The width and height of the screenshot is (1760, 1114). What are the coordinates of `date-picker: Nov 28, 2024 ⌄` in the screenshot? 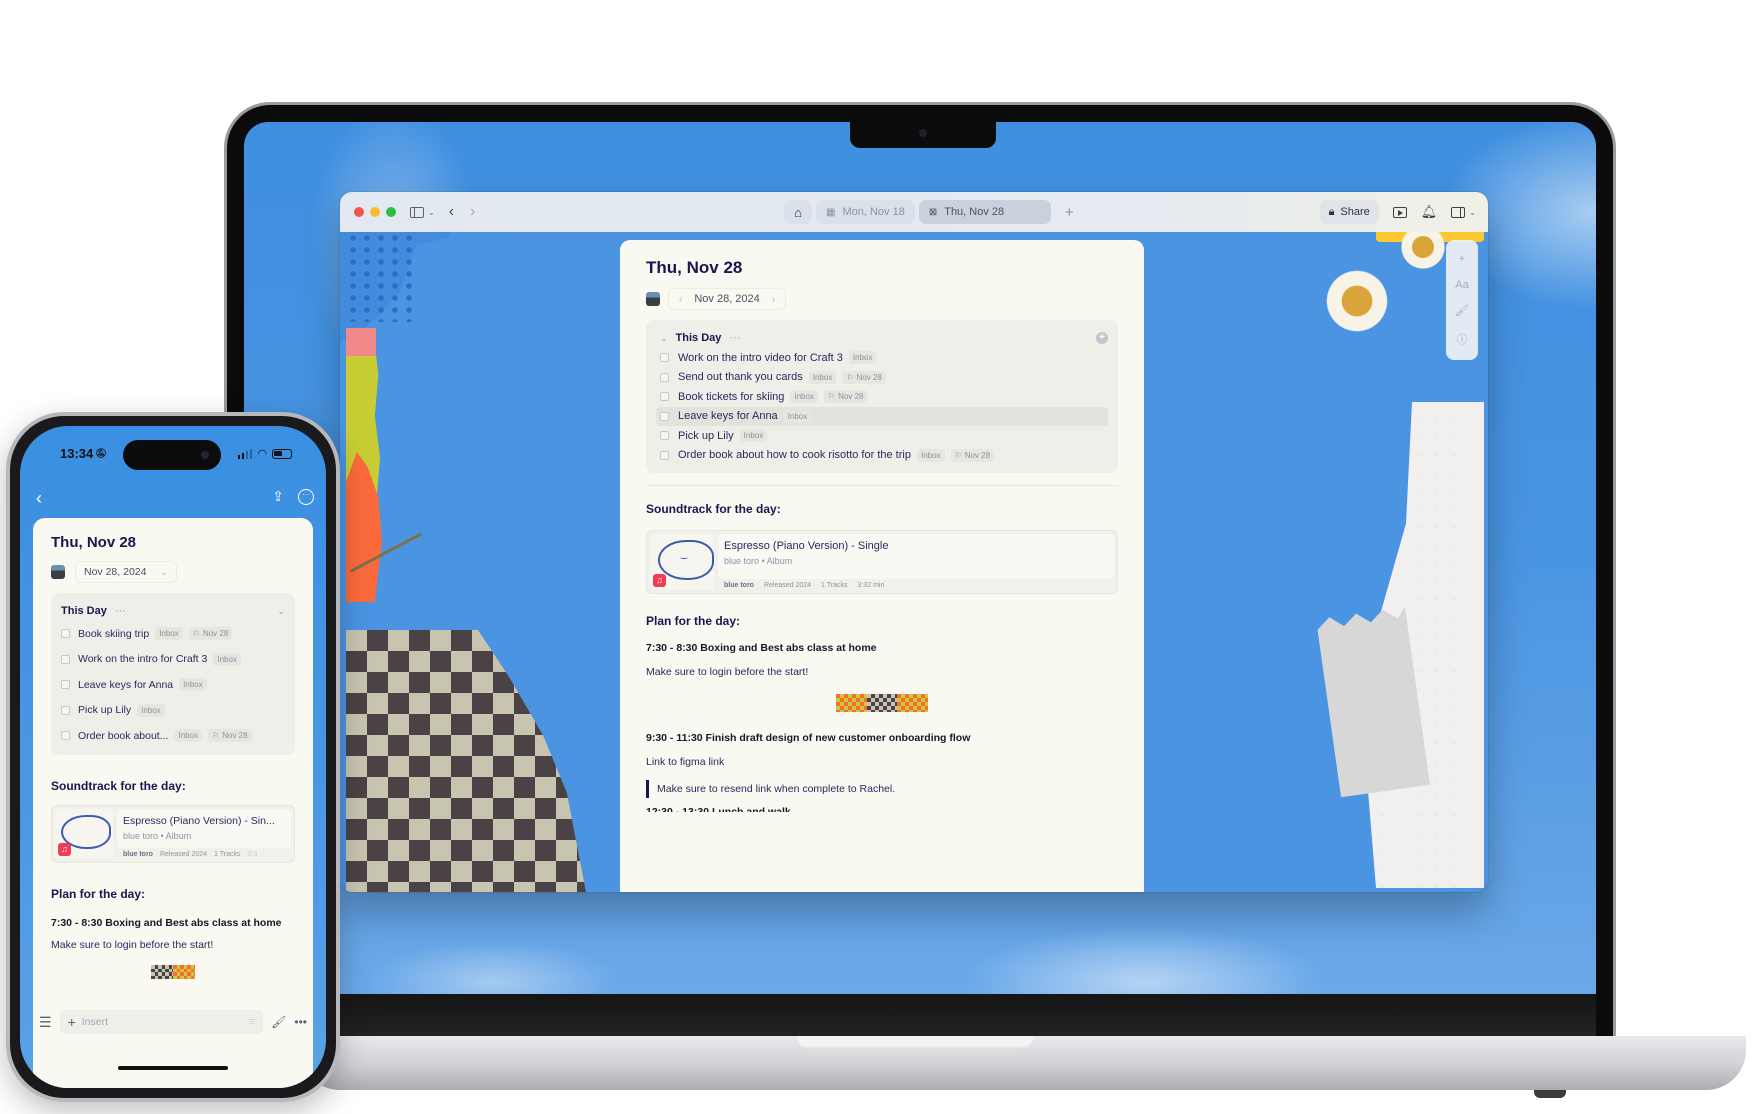 It's located at (126, 572).